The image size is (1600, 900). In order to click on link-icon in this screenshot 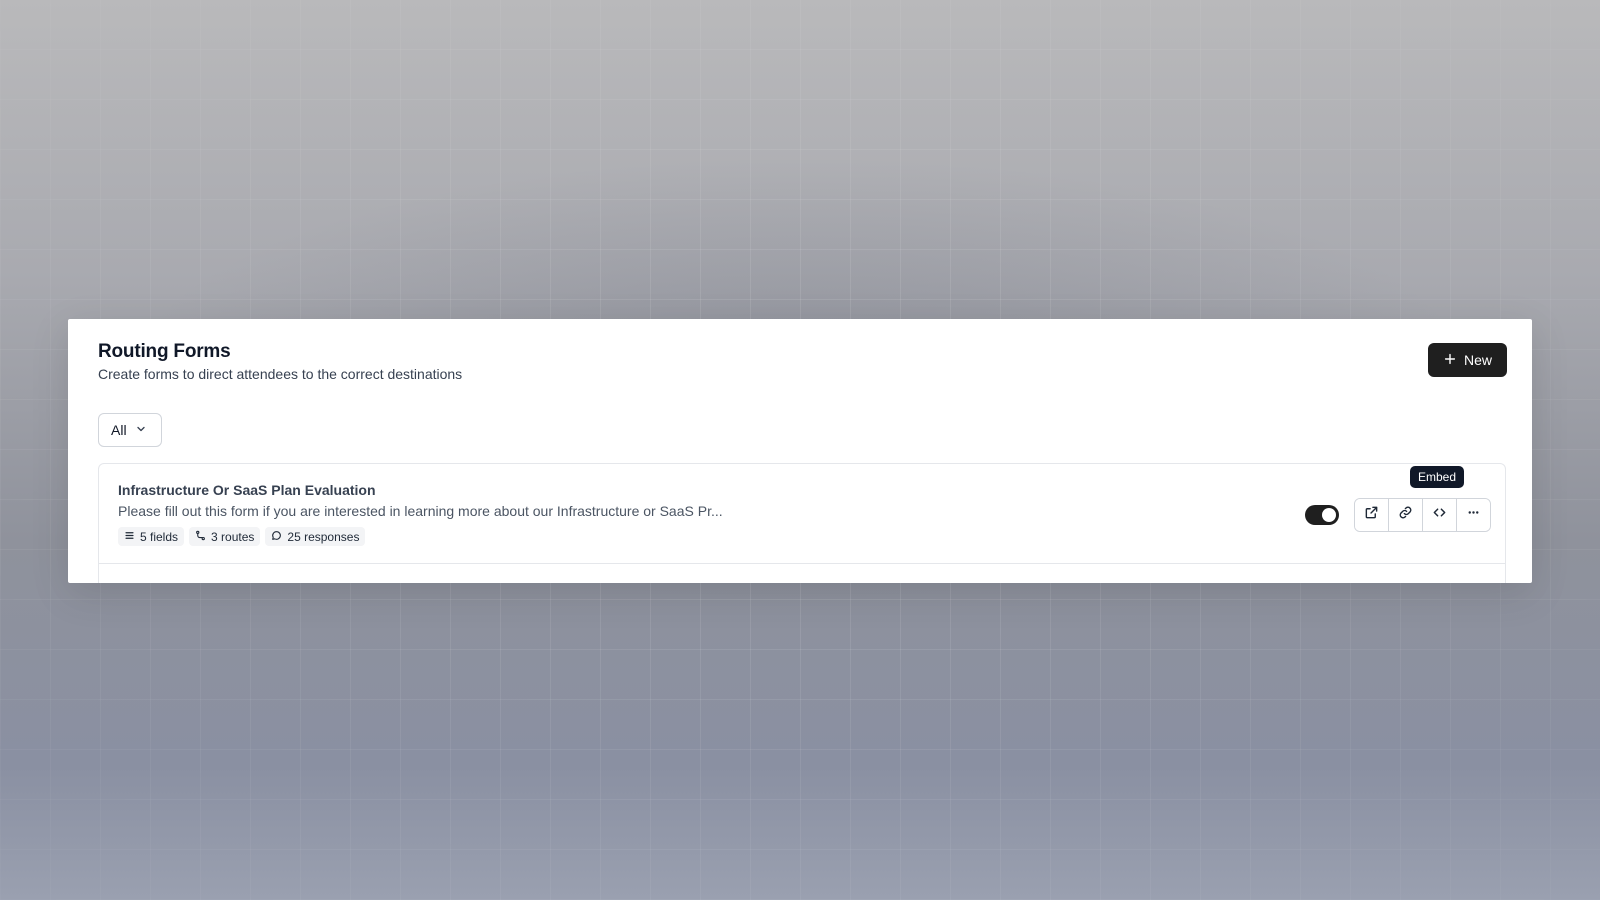, I will do `click(1405, 515)`.